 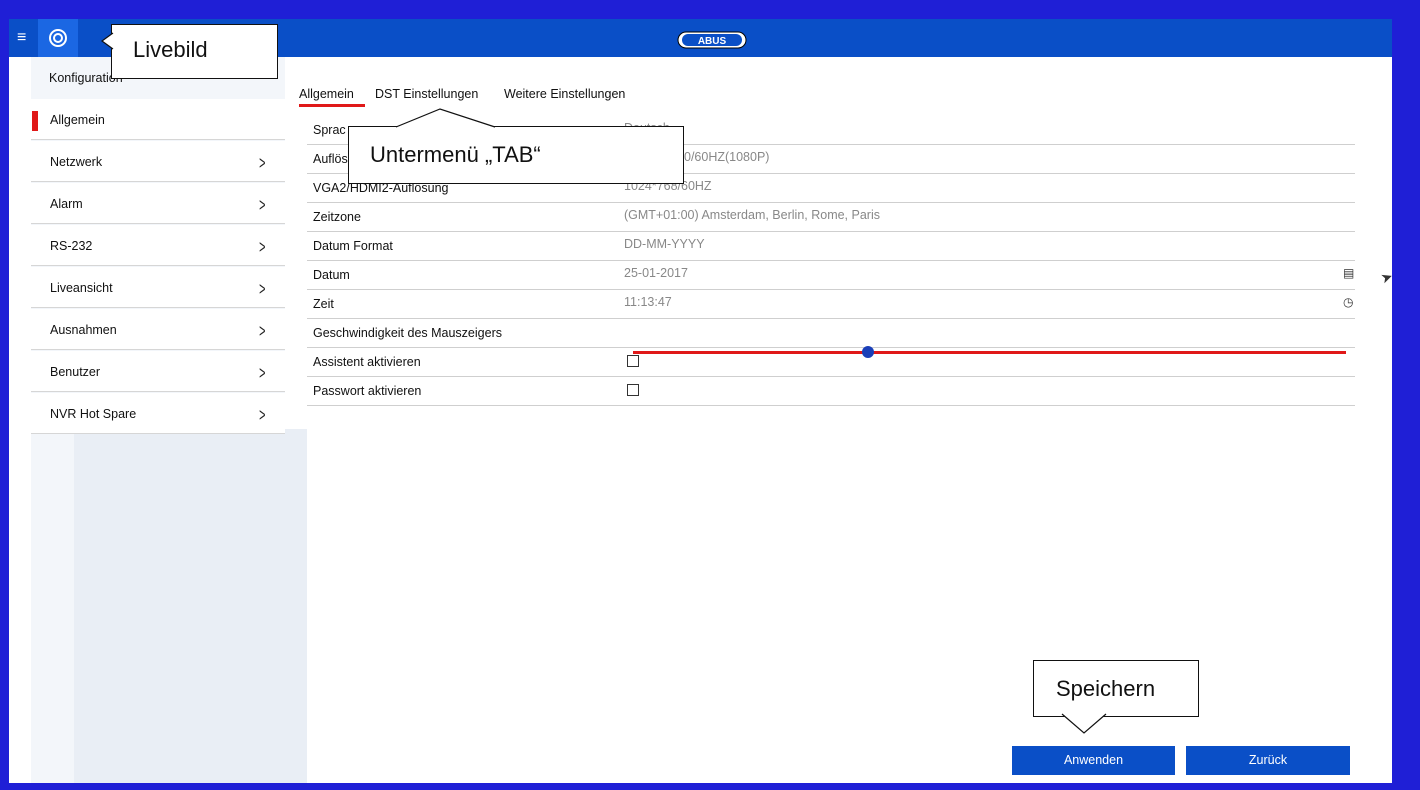 What do you see at coordinates (1106, 688) in the screenshot?
I see `callout-text: Speichern` at bounding box center [1106, 688].